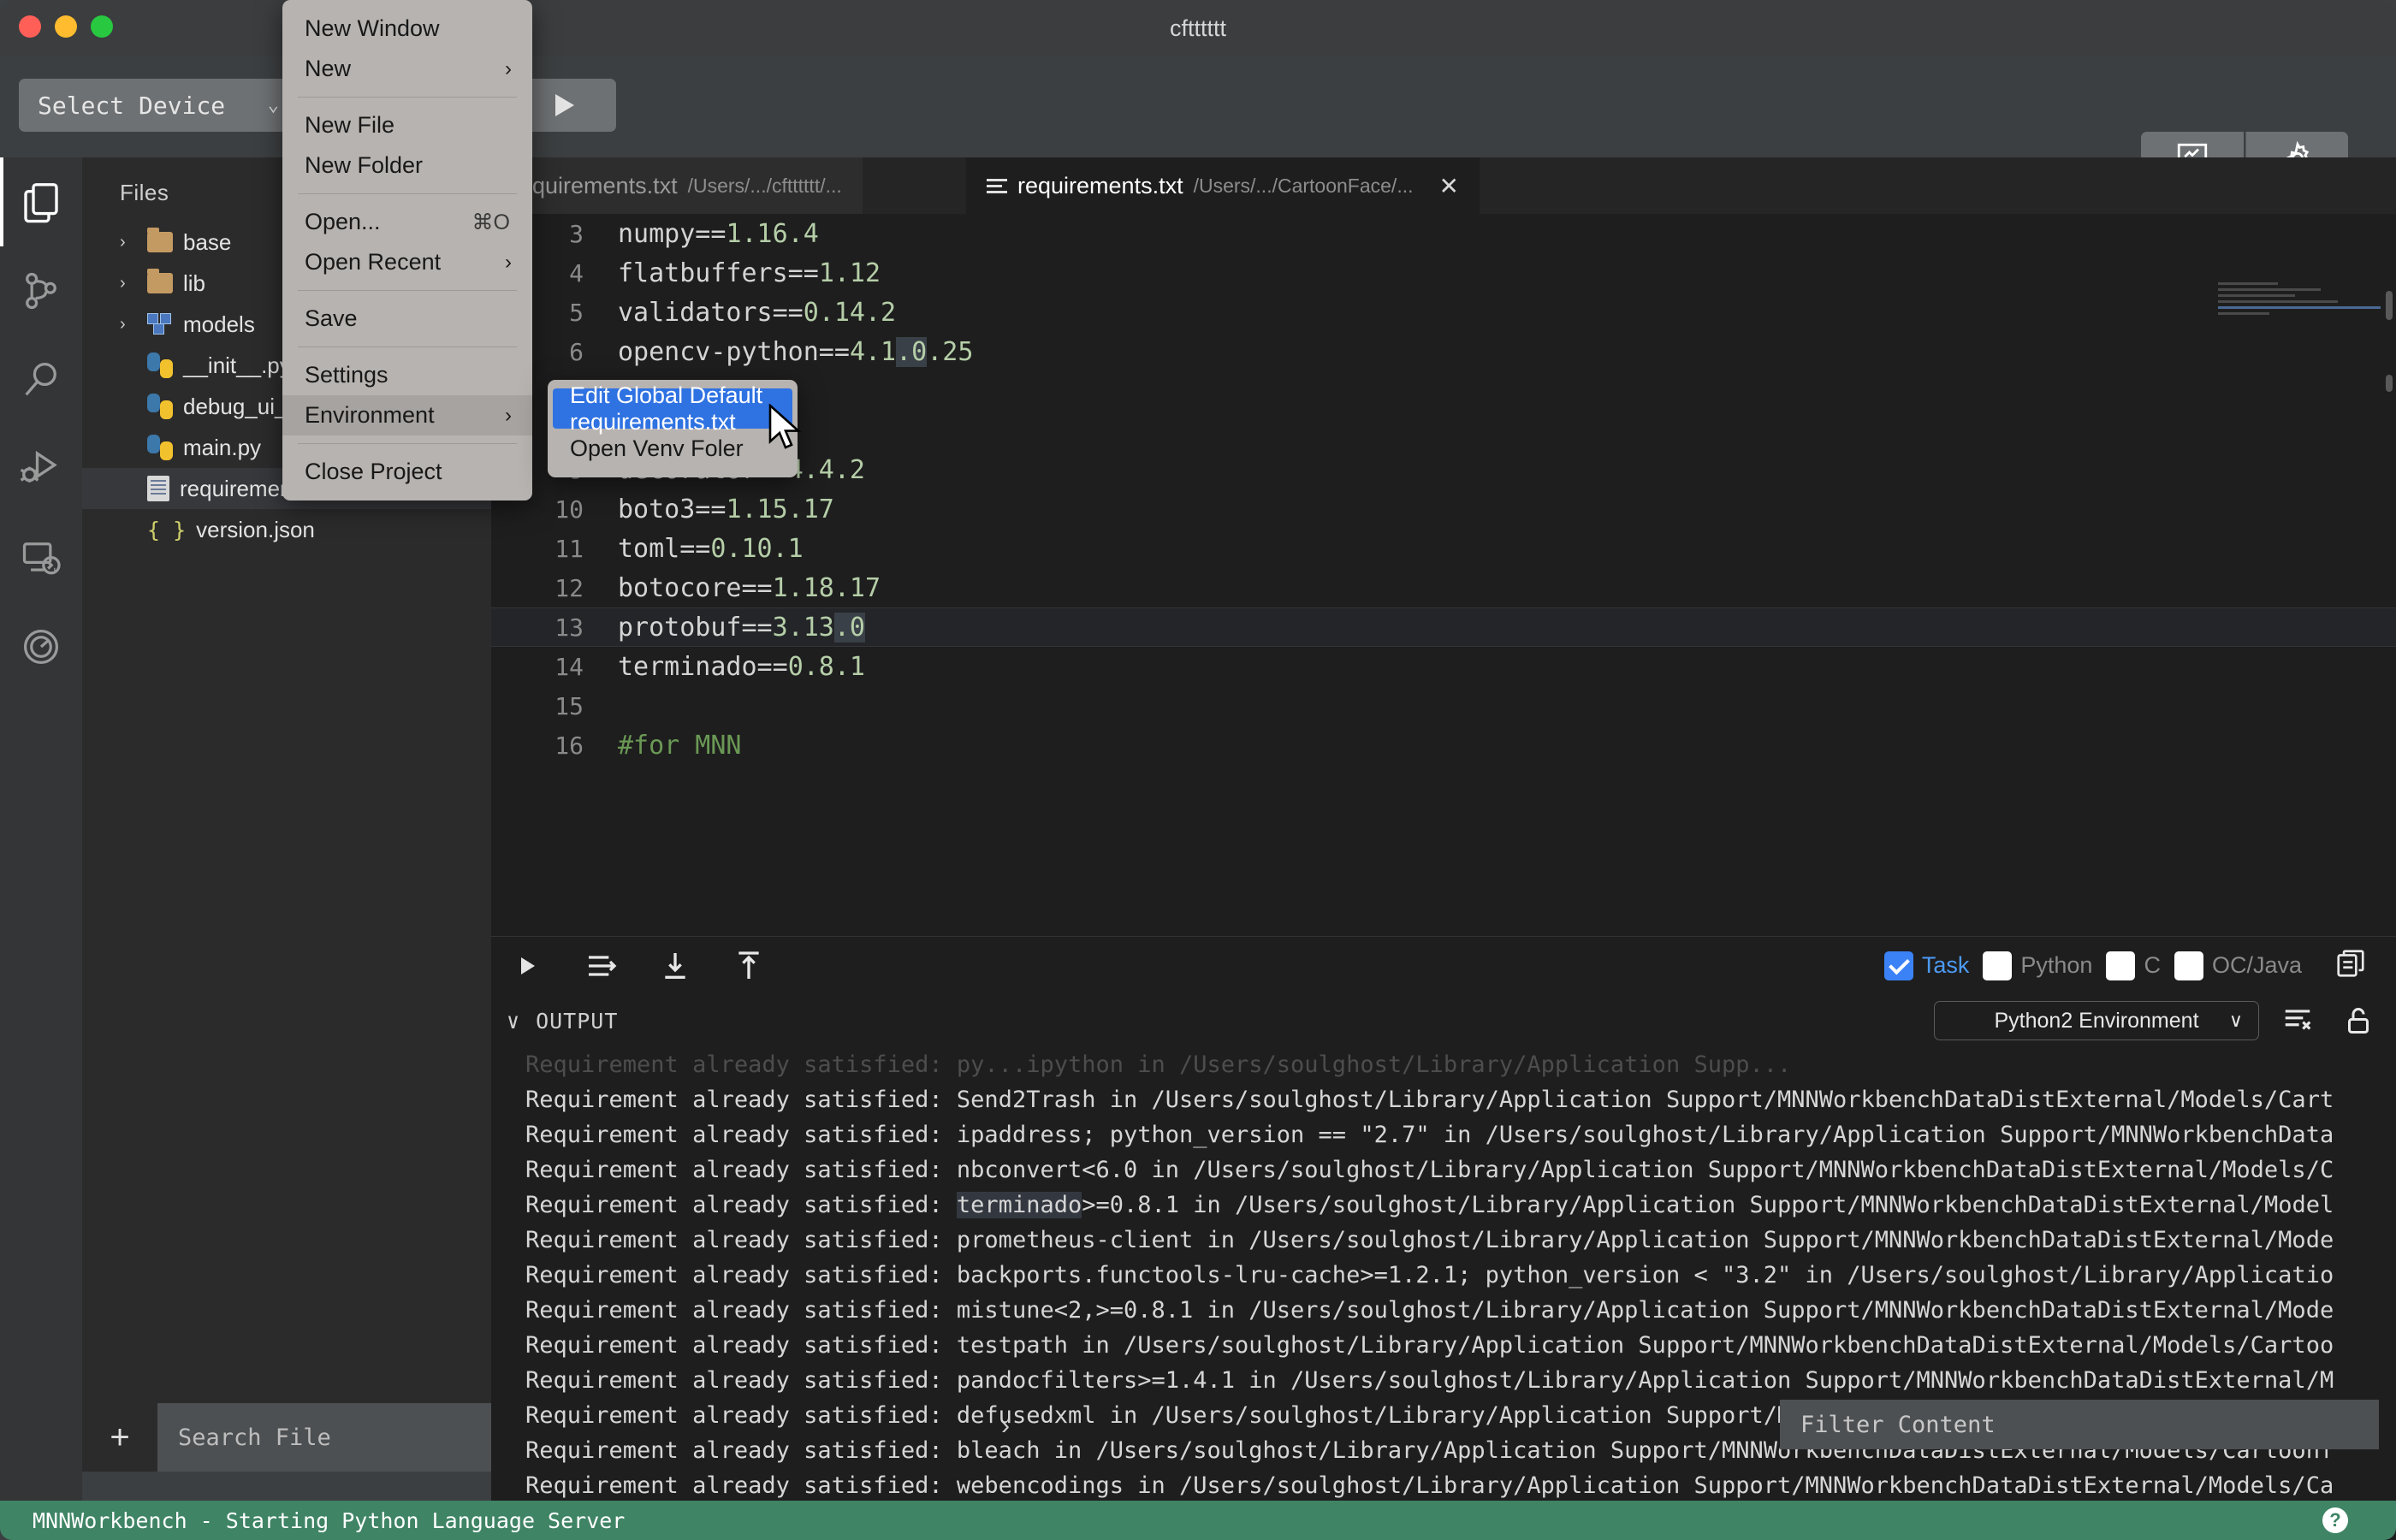 The image size is (2396, 1540). Describe the element at coordinates (569, 587) in the screenshot. I see `line-number: 12` at that location.